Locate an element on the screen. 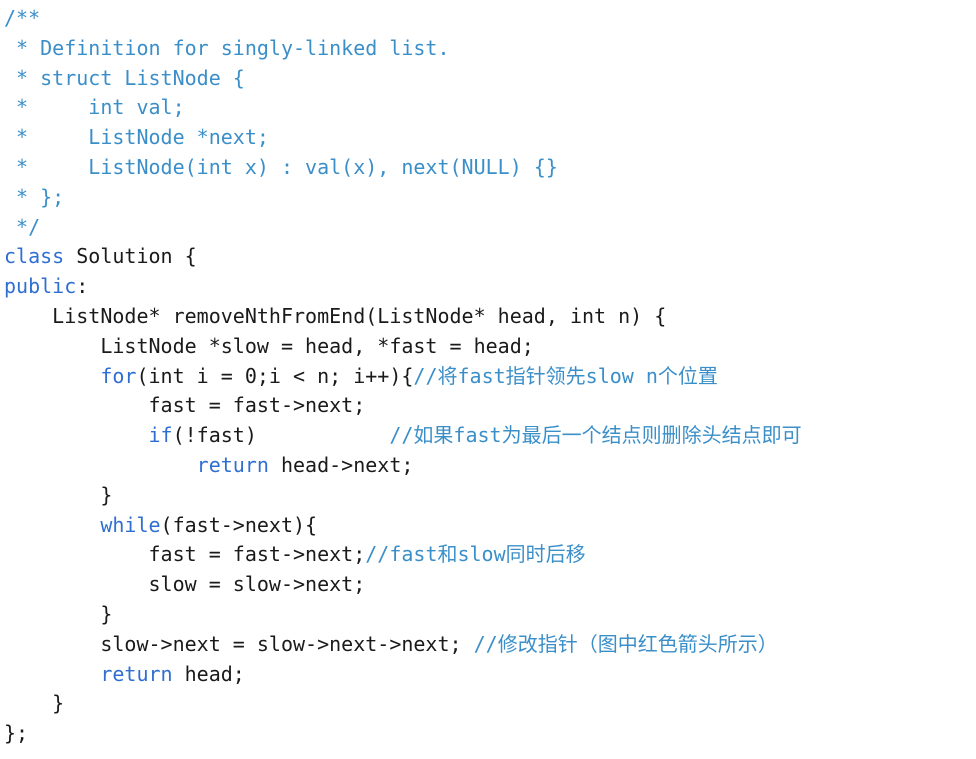 The width and height of the screenshot is (976, 759). code-line: while(fast->next){ is located at coordinates (490, 526).